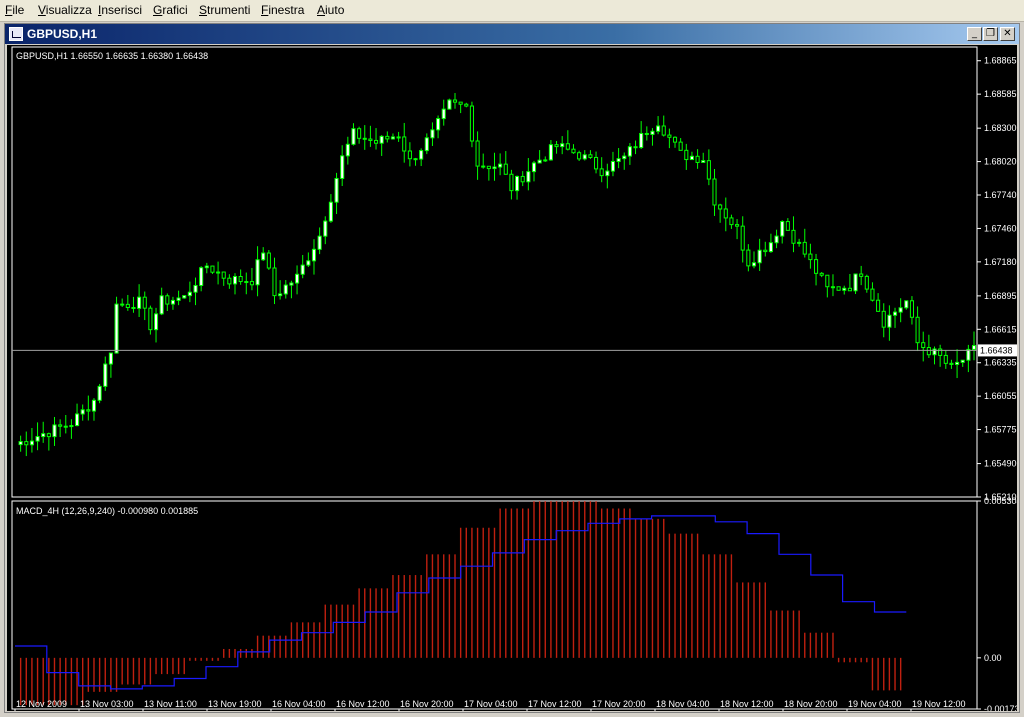  Describe the element at coordinates (1000, 501) in the screenshot. I see `macd-y-tick-label: 0.005304` at that location.